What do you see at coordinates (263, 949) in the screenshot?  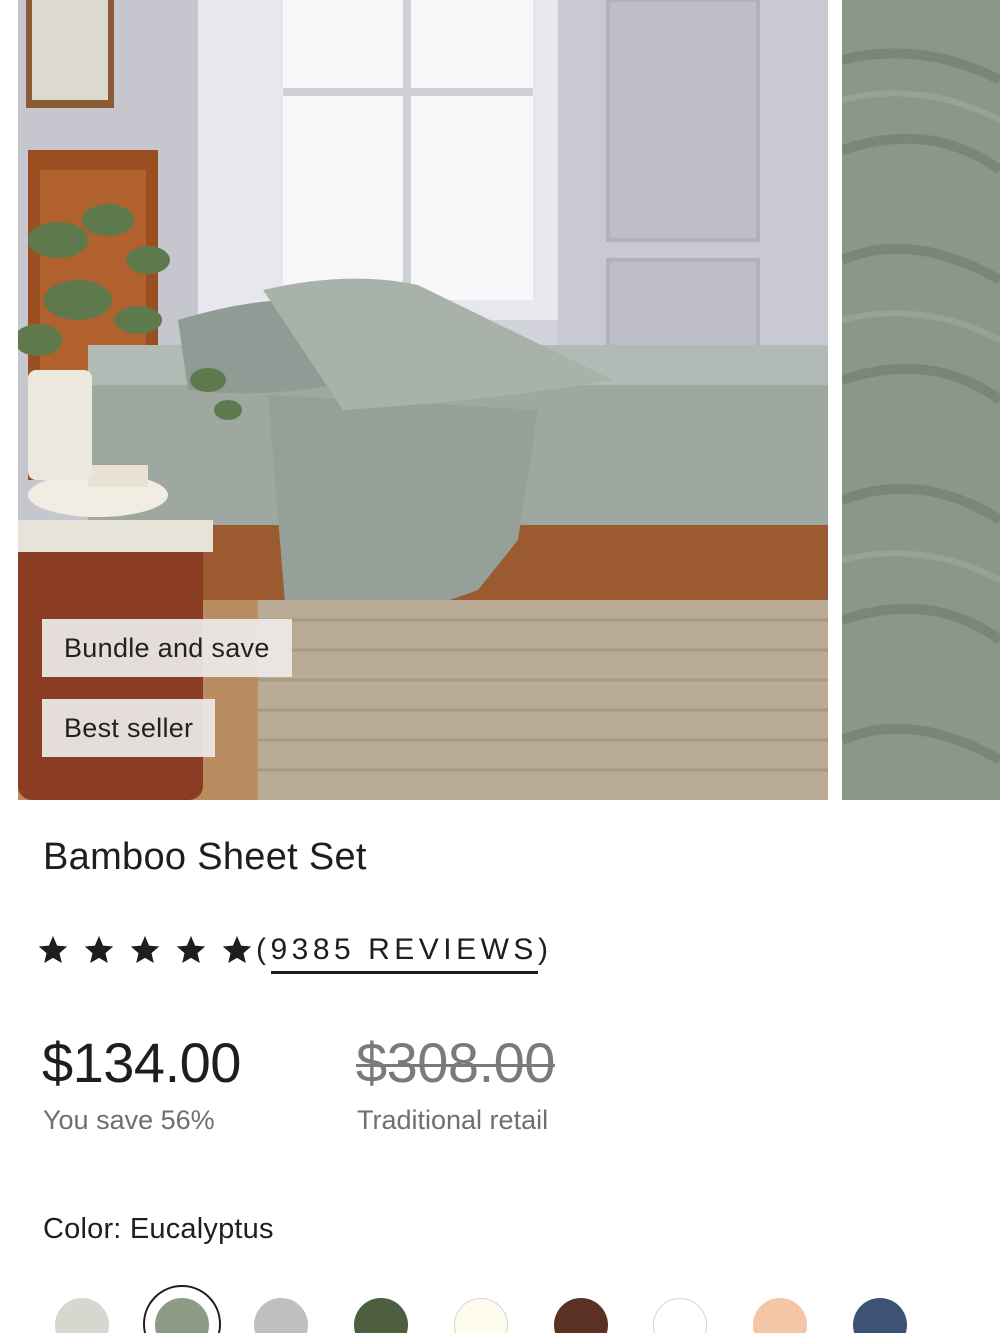 I see `reviews-open-paren: (` at bounding box center [263, 949].